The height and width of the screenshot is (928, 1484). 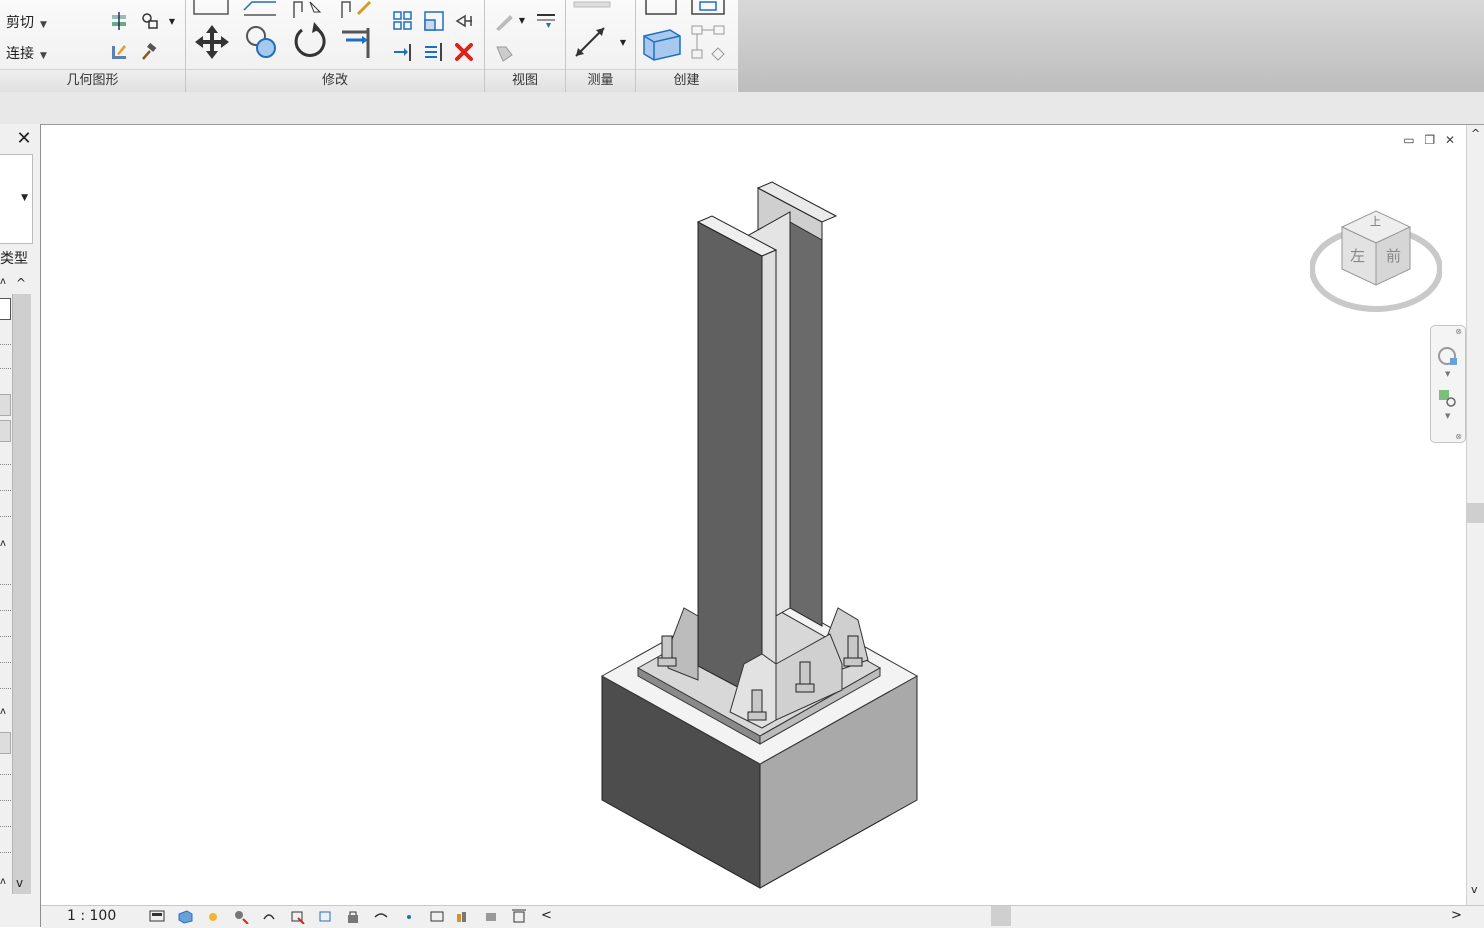 What do you see at coordinates (20, 54) in the screenshot?
I see `join-label: 连接` at bounding box center [20, 54].